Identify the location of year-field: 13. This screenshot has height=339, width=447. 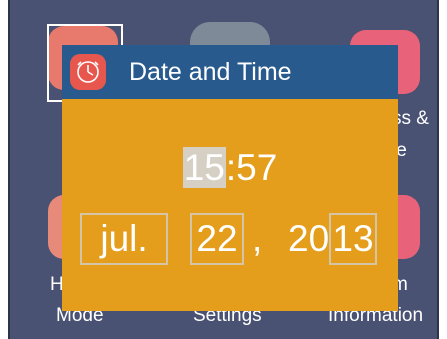
(353, 239).